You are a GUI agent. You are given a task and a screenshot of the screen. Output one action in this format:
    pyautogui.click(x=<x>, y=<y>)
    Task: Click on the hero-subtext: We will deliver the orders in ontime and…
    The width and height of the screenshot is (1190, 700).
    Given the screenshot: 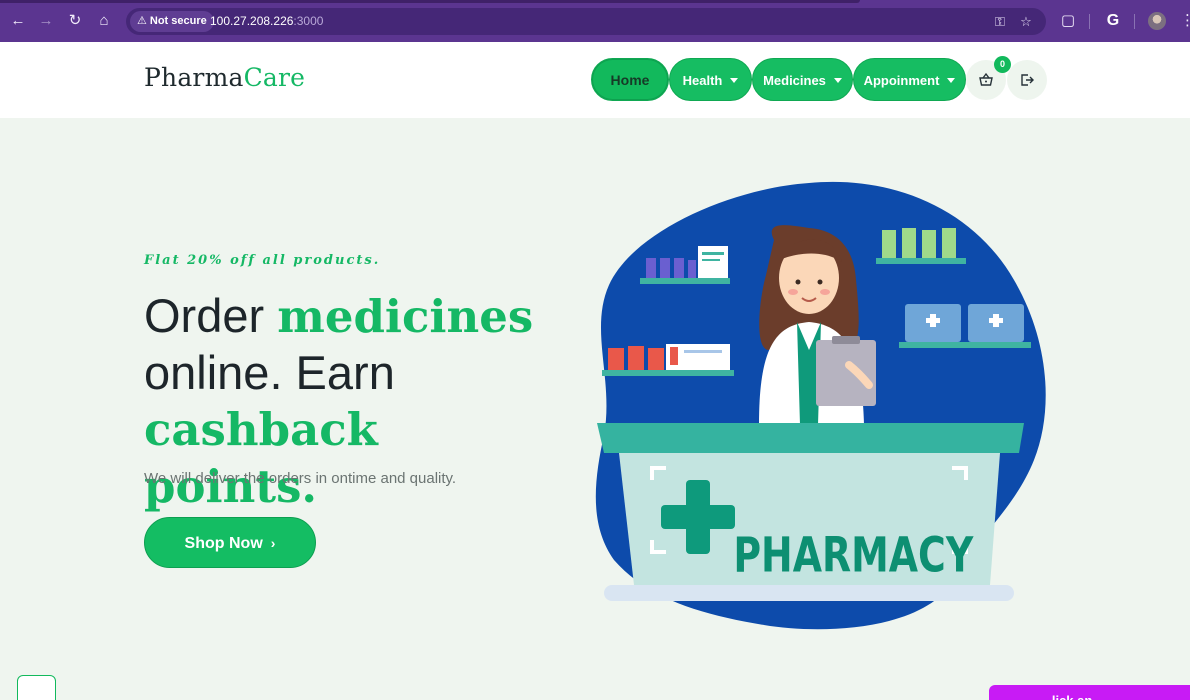 What is the action you would take?
    pyautogui.click(x=300, y=478)
    